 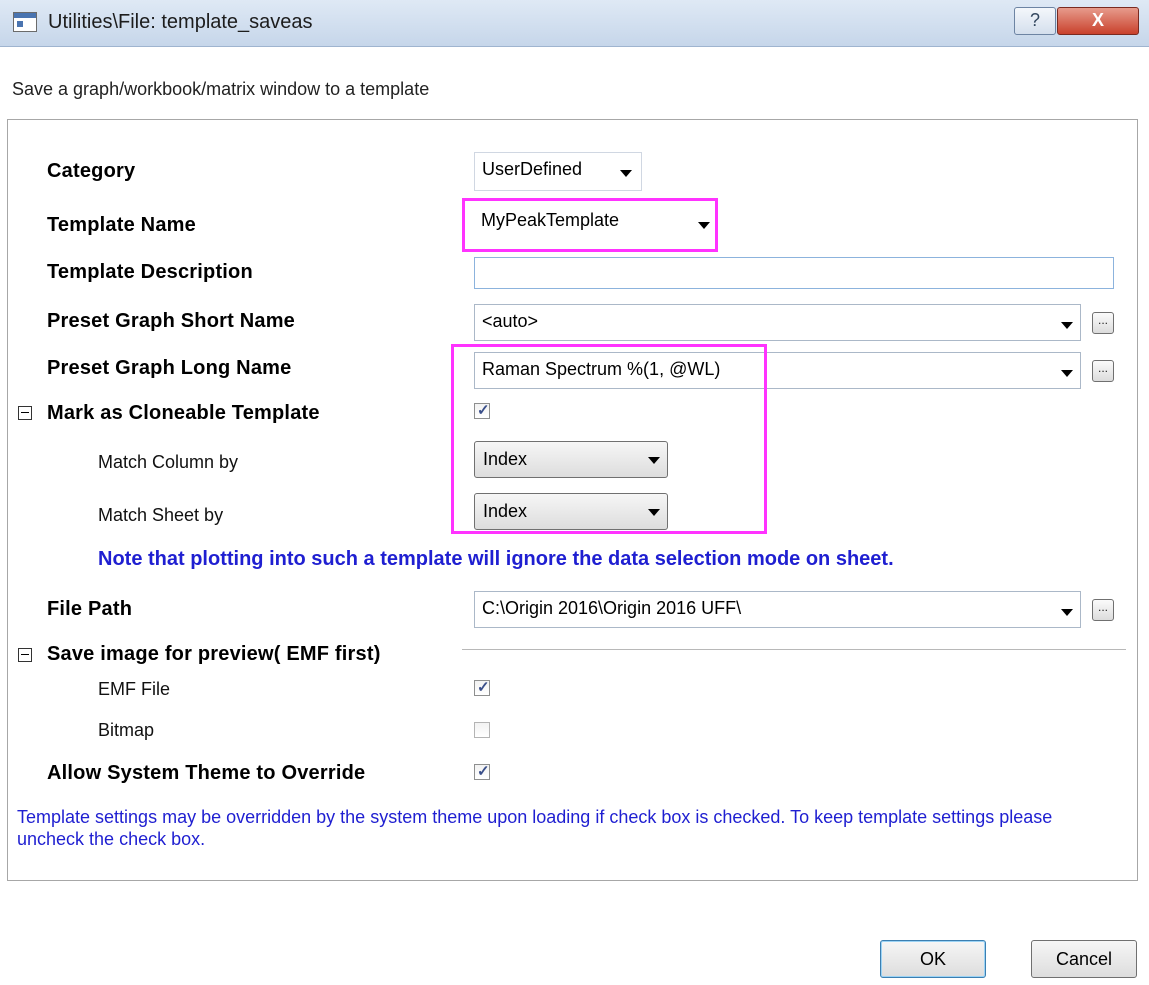 I want to click on template-name-value: MyPeakTemplate, so click(x=550, y=220).